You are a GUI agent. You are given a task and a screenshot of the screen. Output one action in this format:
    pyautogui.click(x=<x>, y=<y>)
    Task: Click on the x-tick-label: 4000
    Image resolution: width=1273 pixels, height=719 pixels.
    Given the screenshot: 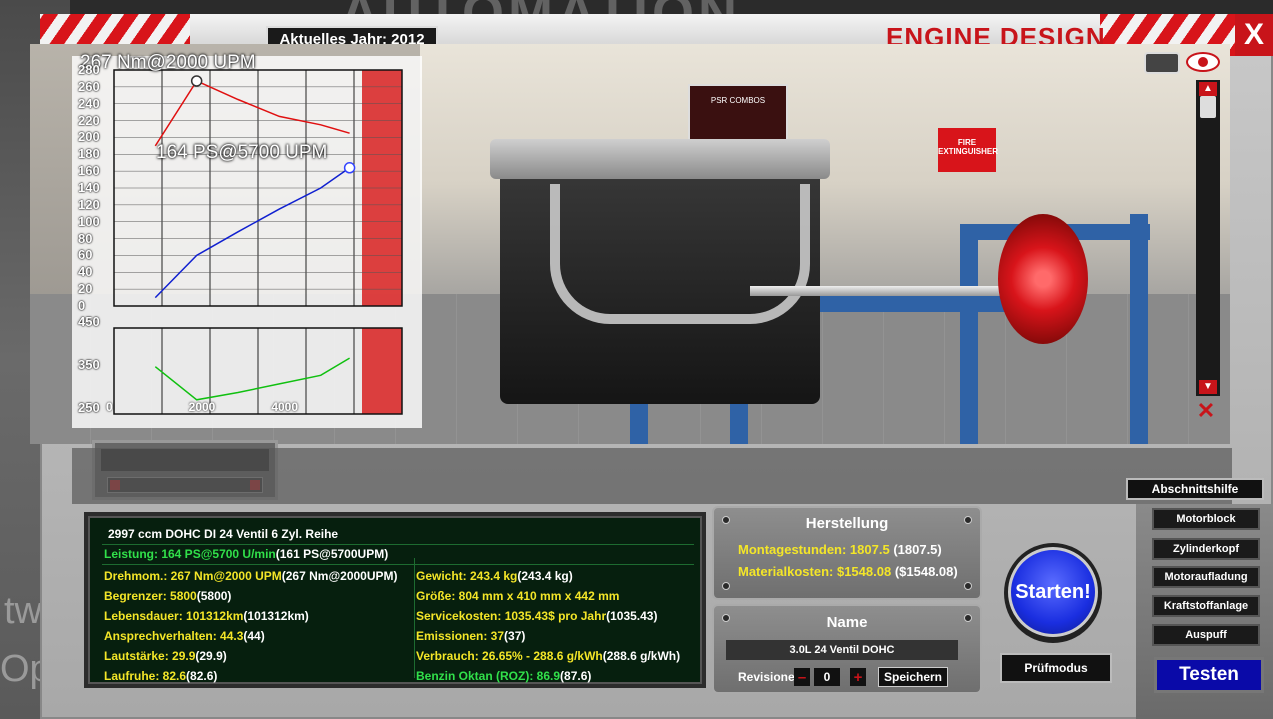 What is the action you would take?
    pyautogui.click(x=285, y=407)
    